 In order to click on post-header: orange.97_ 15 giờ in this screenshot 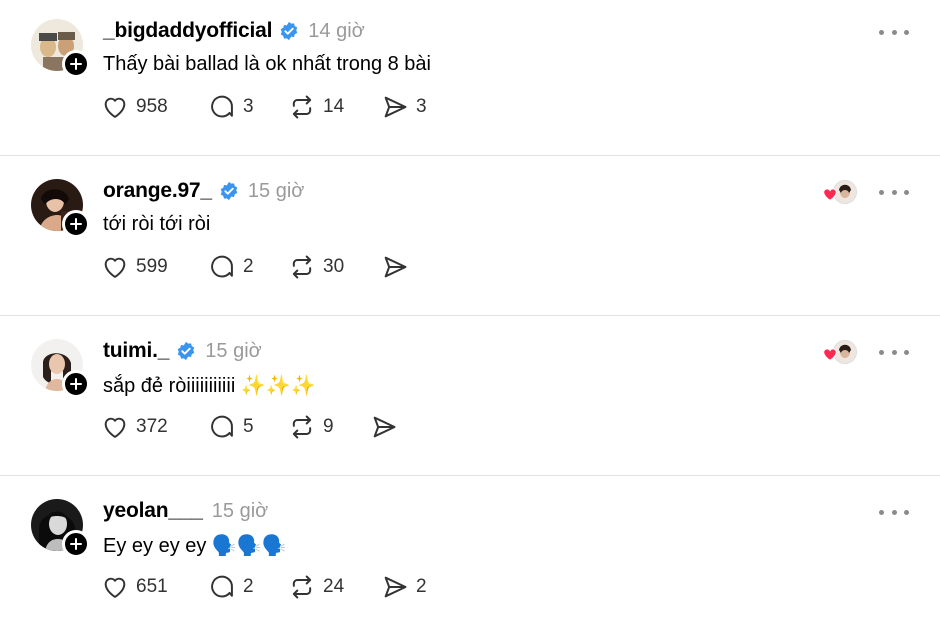, I will do `click(203, 191)`.